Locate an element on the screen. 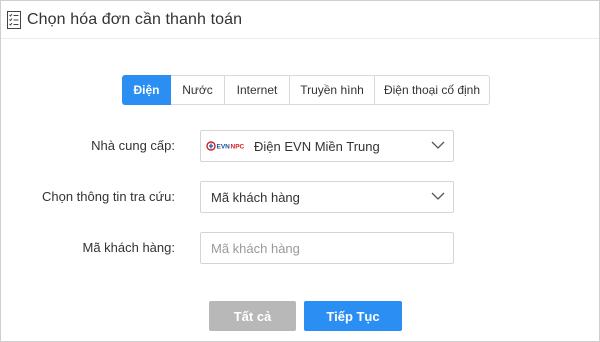 The width and height of the screenshot is (600, 342). continue-button: Tiếp Tục is located at coordinates (353, 316).